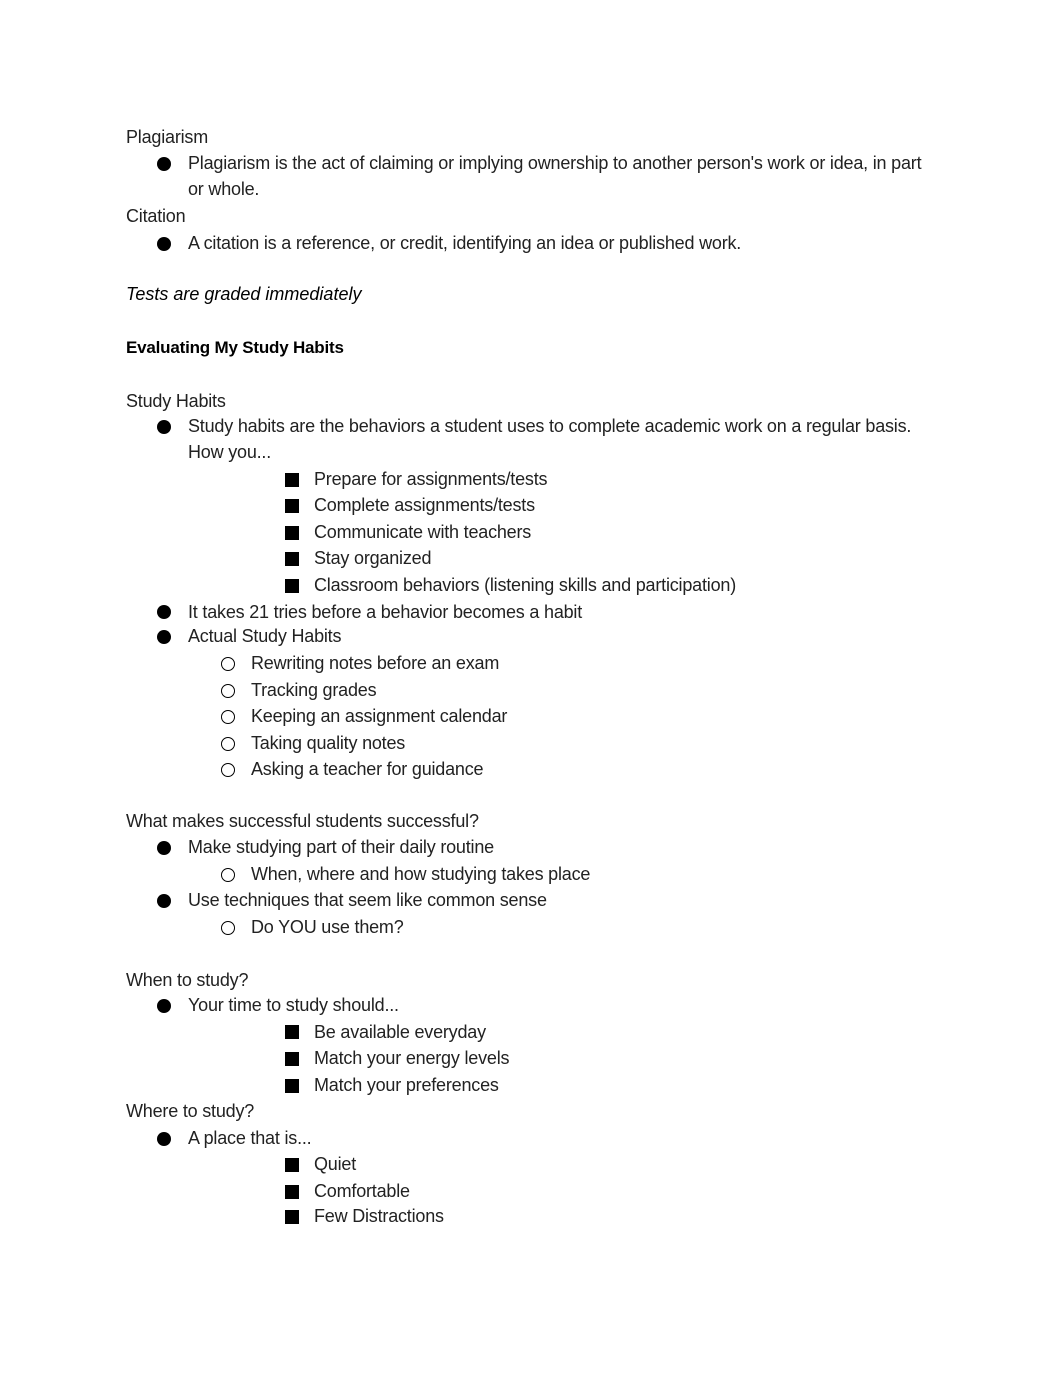 The width and height of the screenshot is (1062, 1376). Describe the element at coordinates (379, 1216) in the screenshot. I see `list-item: Few Distractions` at that location.